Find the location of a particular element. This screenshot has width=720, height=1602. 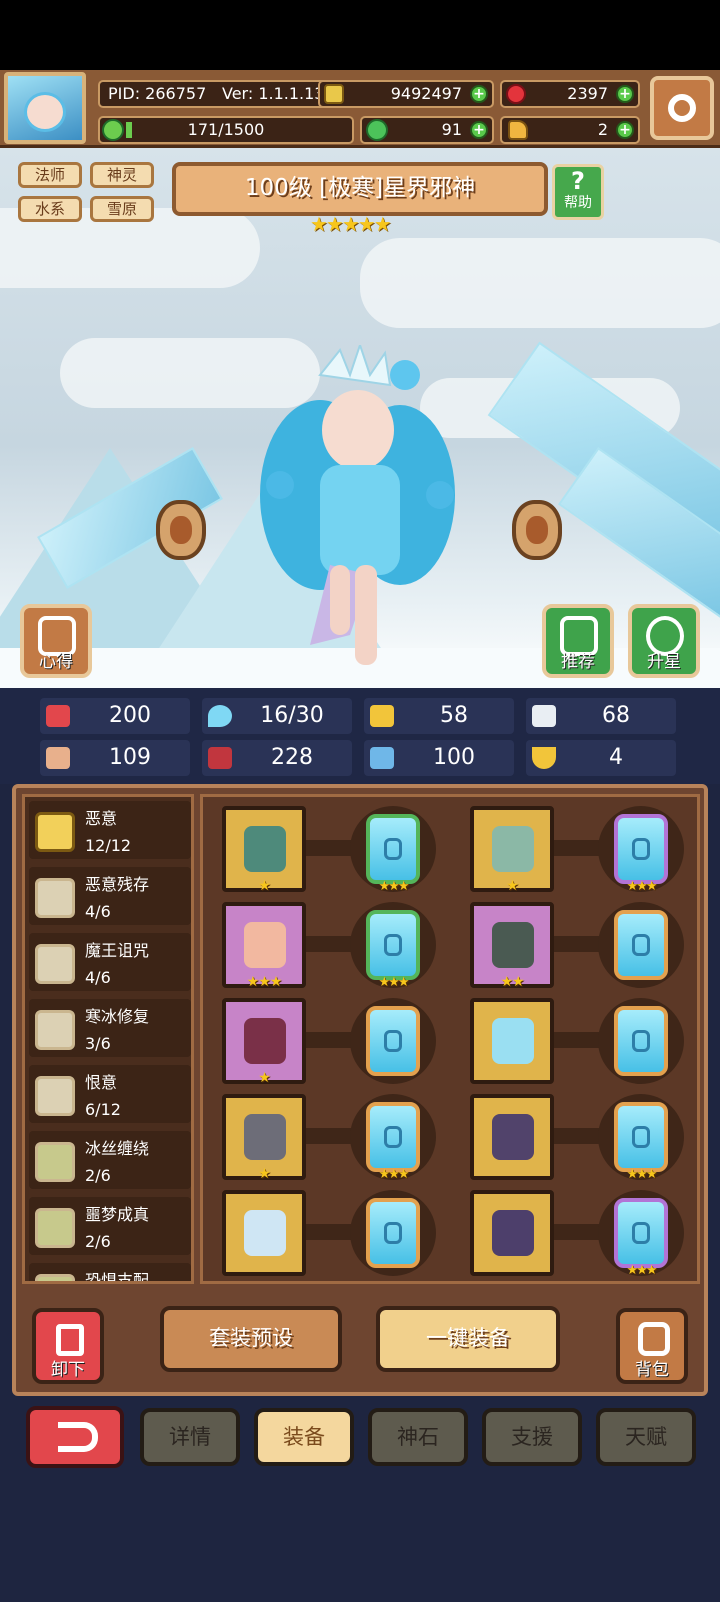

equipment-slot: ★★★ is located at coordinates (264, 946).